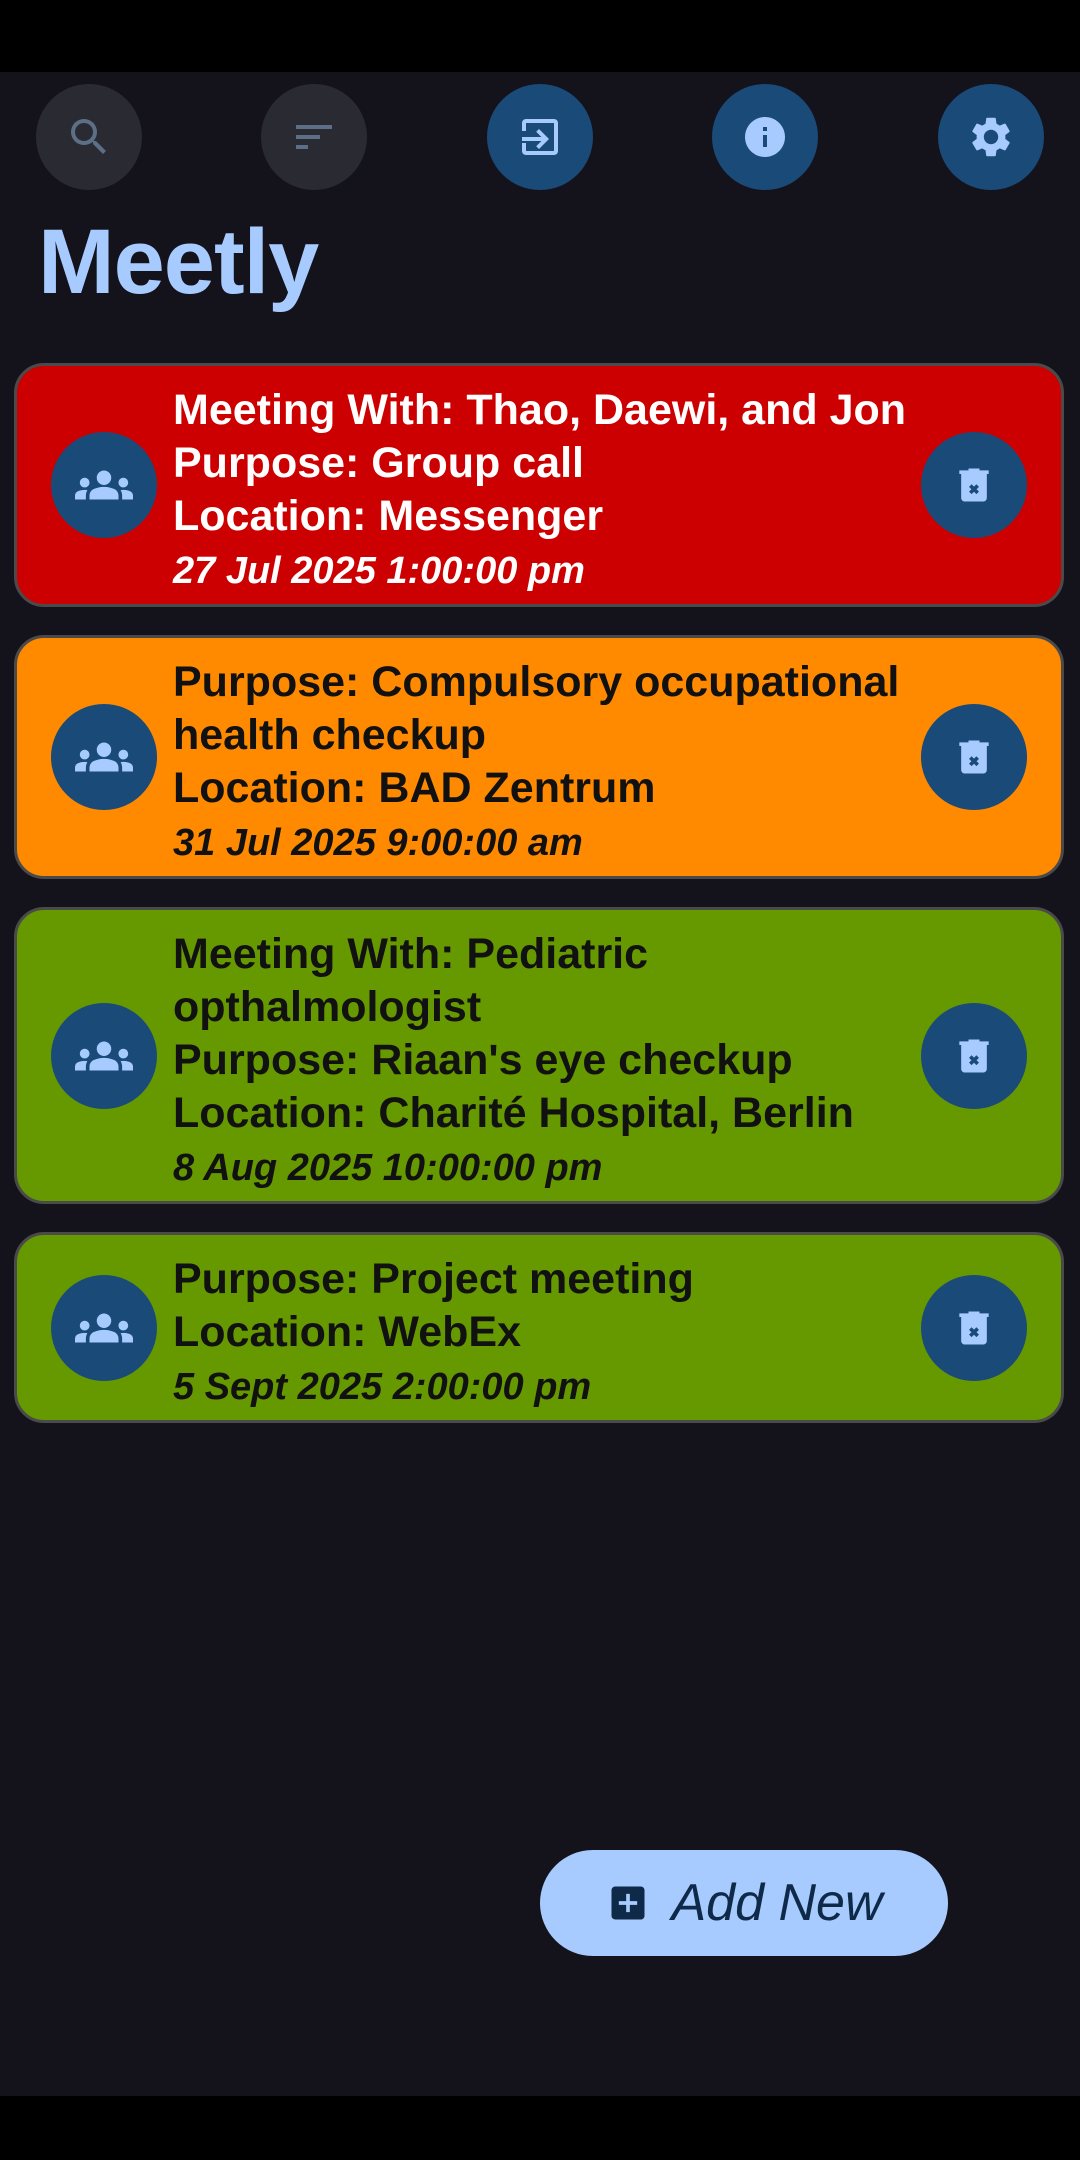 This screenshot has height=2160, width=1080. Describe the element at coordinates (378, 463) in the screenshot. I see `meeting-detail-line: Purpose: Group call` at that location.